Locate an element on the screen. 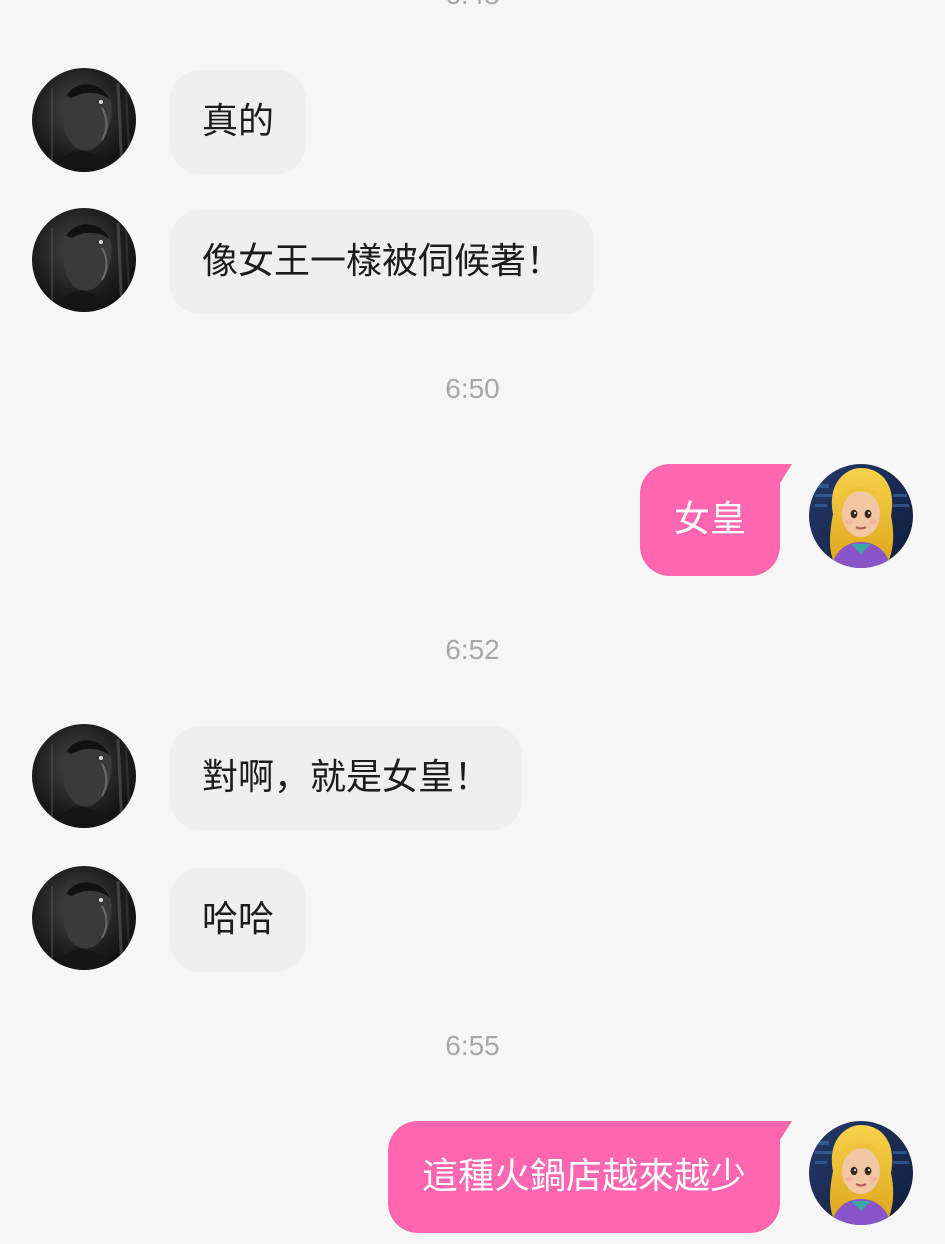 Image resolution: width=945 pixels, height=1244 pixels. message-timestamp: 6:48 is located at coordinates (472, 6).